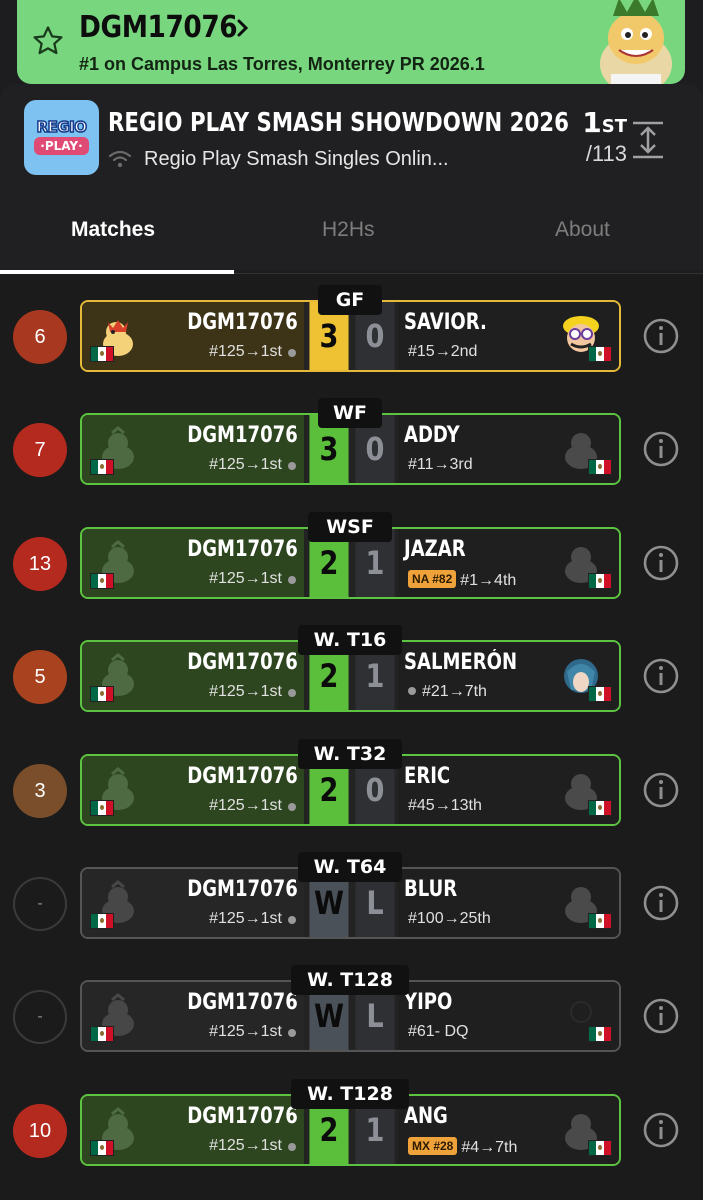 This screenshot has width=703, height=1200. I want to click on match-row: - DGM17076 #125→1st W L BLUR #100→25th W. T64, so click(351, 908).